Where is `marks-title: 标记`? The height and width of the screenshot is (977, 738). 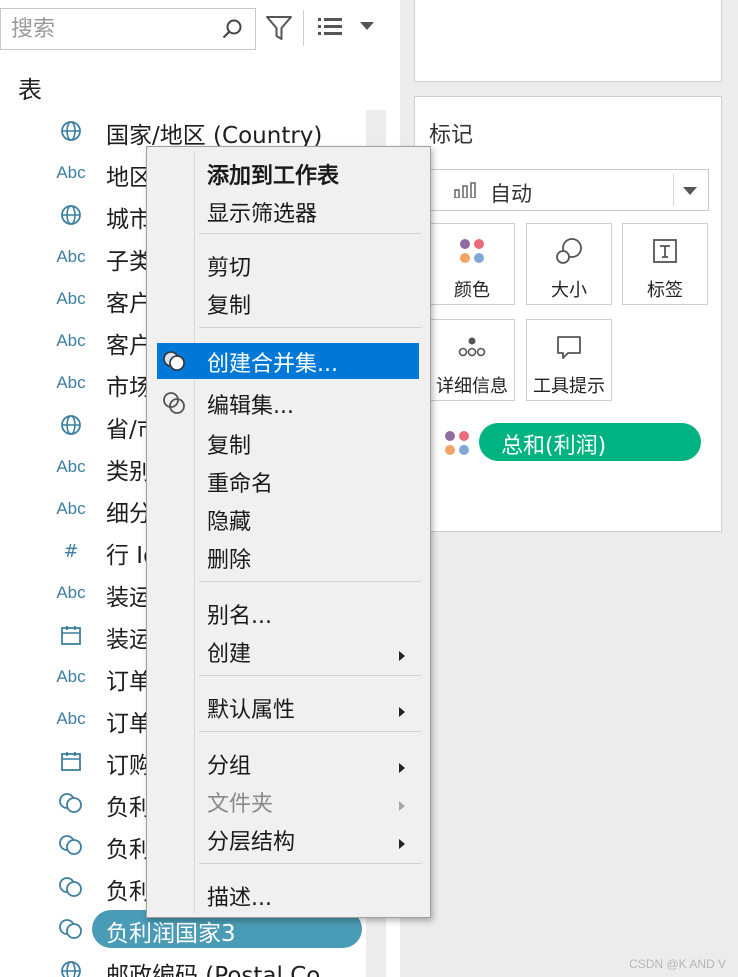 marks-title: 标记 is located at coordinates (451, 135).